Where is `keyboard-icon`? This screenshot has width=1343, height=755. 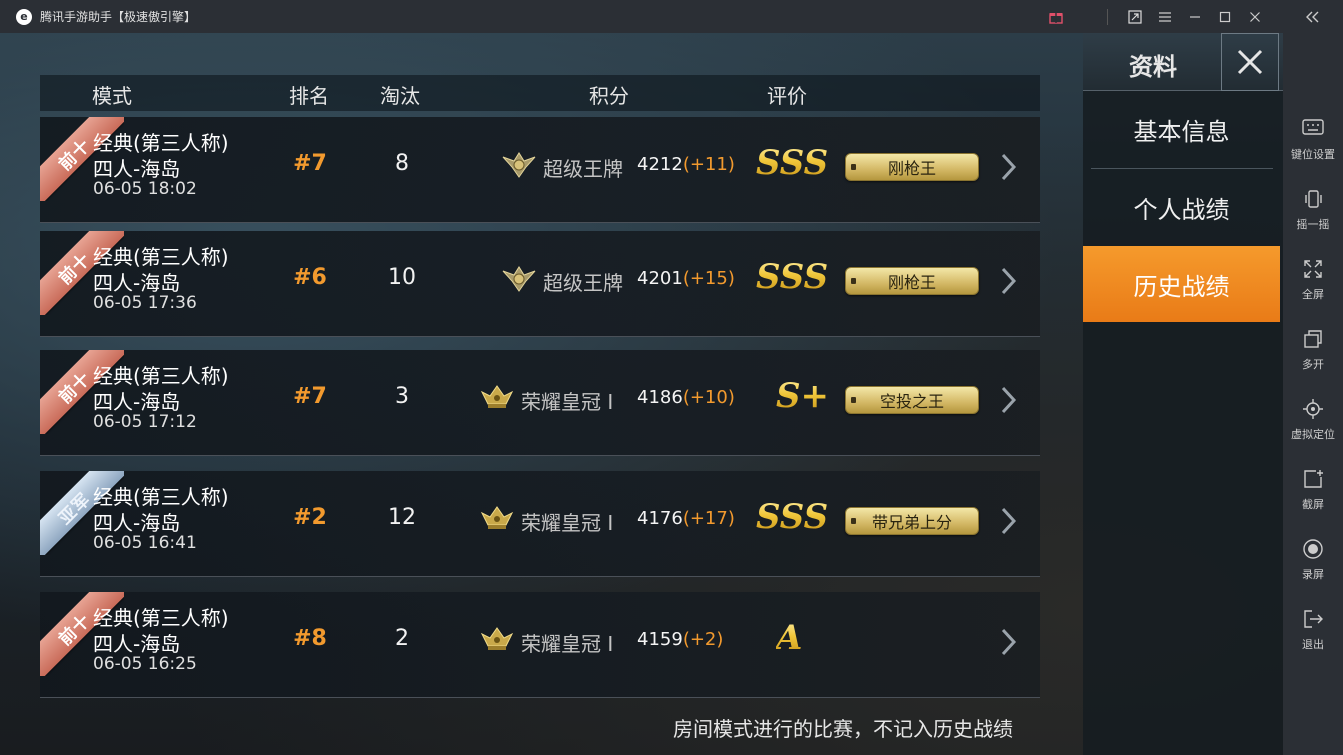
keyboard-icon is located at coordinates (1313, 130).